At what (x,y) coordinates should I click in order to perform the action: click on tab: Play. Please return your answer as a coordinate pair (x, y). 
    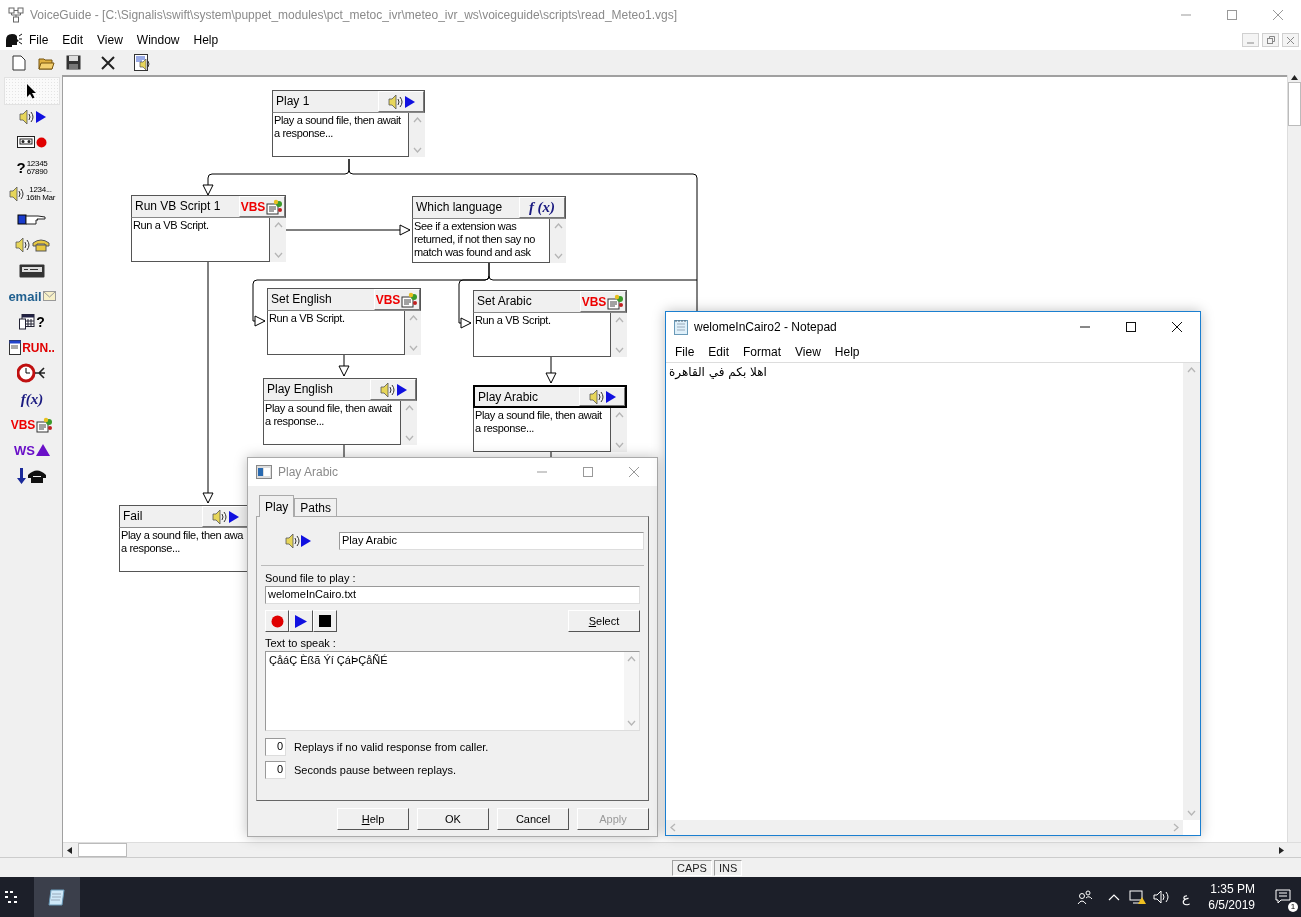
    Looking at the image, I should click on (277, 506).